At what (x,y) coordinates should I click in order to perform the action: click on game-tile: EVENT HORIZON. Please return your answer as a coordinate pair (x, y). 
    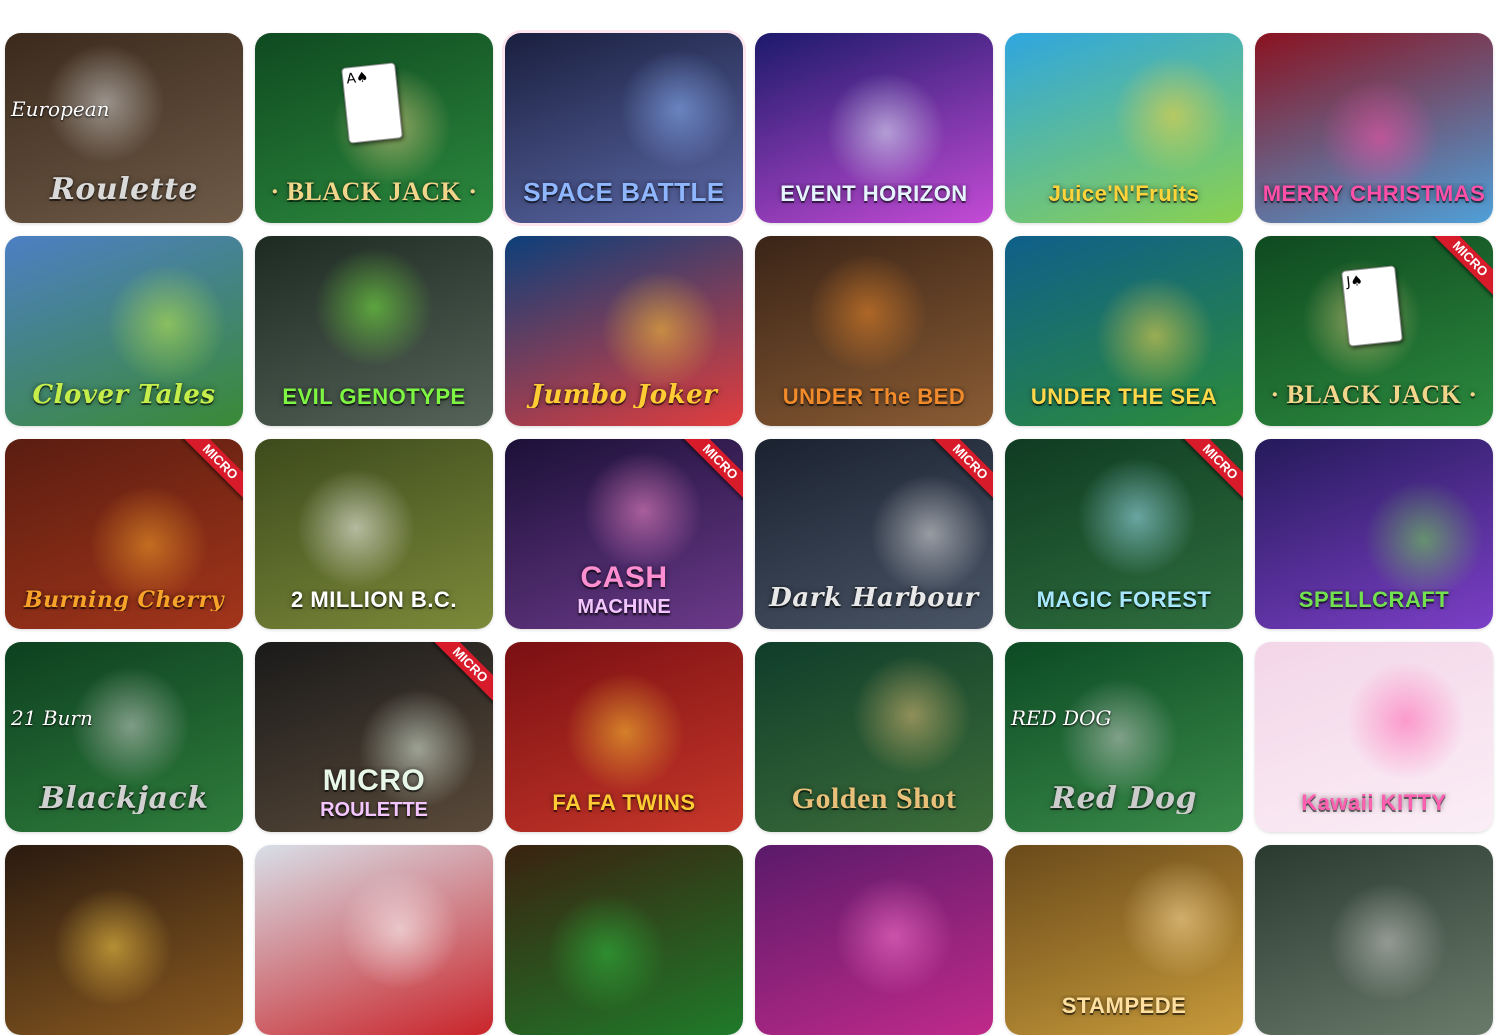
    Looking at the image, I should click on (874, 128).